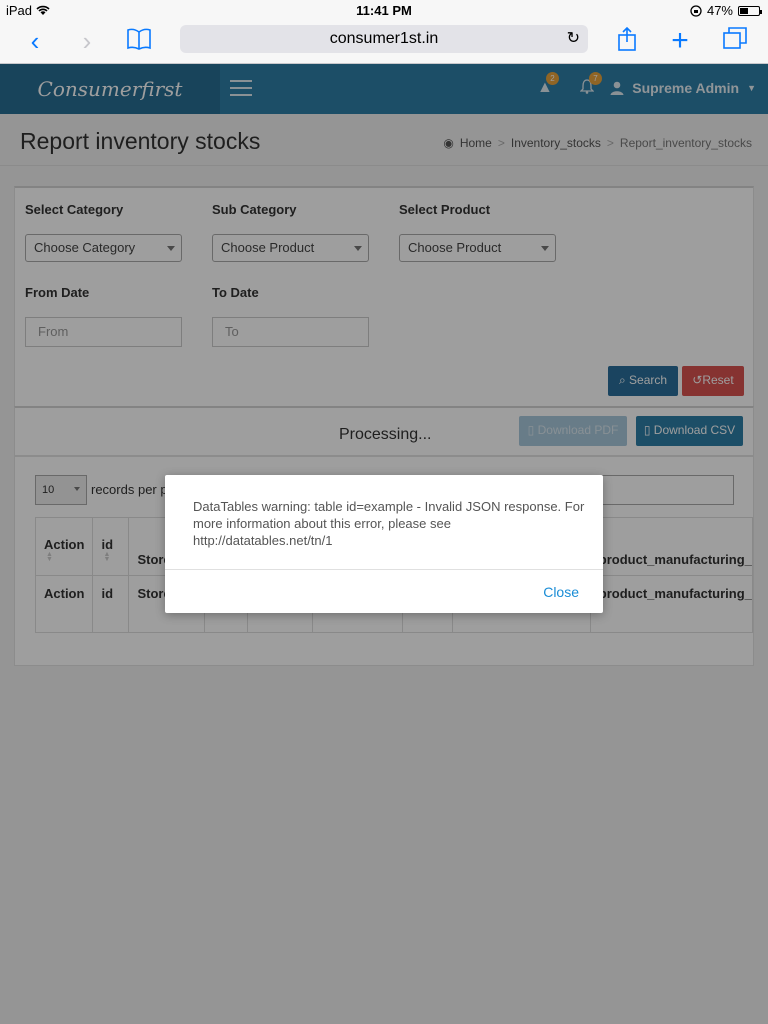 The image size is (768, 1024). Describe the element at coordinates (627, 38) in the screenshot. I see `share-icon` at that location.